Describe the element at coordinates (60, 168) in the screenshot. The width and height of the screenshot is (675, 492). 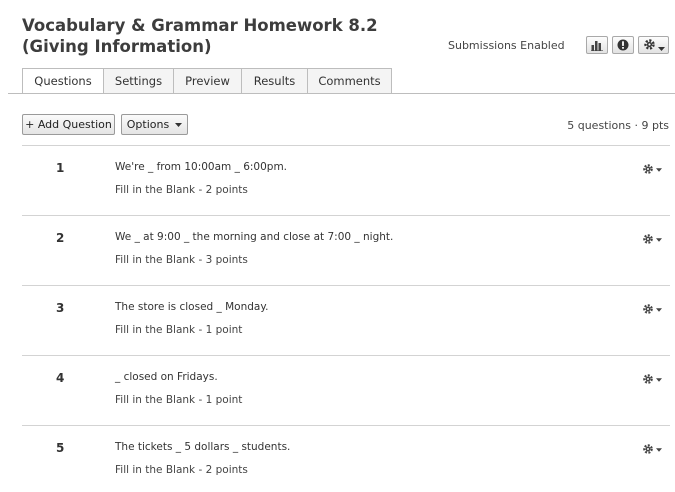
I see `question-number: 1` at that location.